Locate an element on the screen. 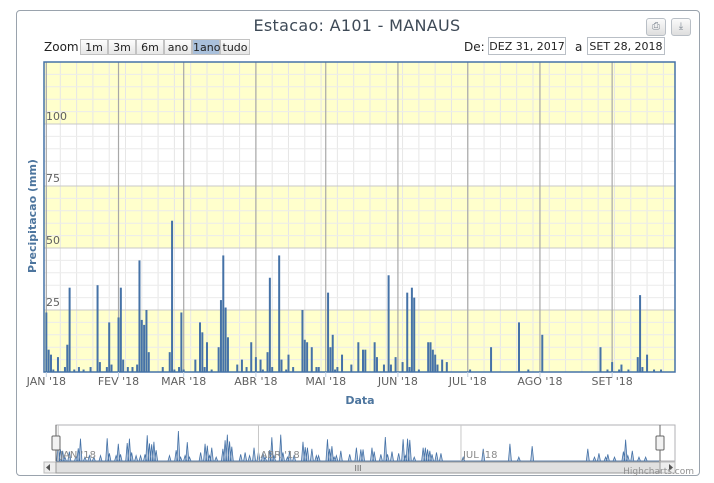 This screenshot has height=483, width=714. y-tick-label: 75 is located at coordinates (53, 178).